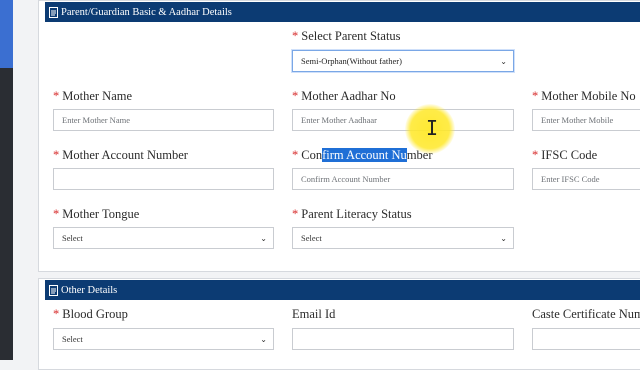  What do you see at coordinates (403, 238) in the screenshot?
I see `literacy-select: Select ⌄` at bounding box center [403, 238].